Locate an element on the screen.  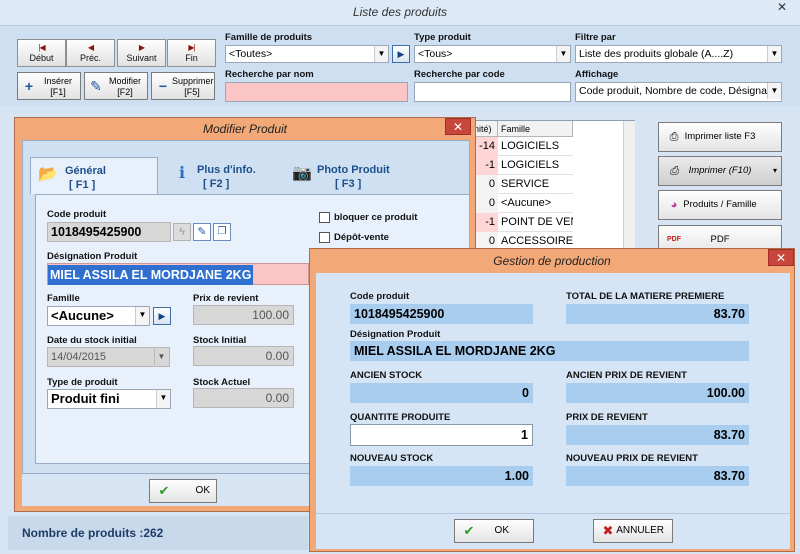
folder-icon: 📂 is located at coordinates (48, 174).